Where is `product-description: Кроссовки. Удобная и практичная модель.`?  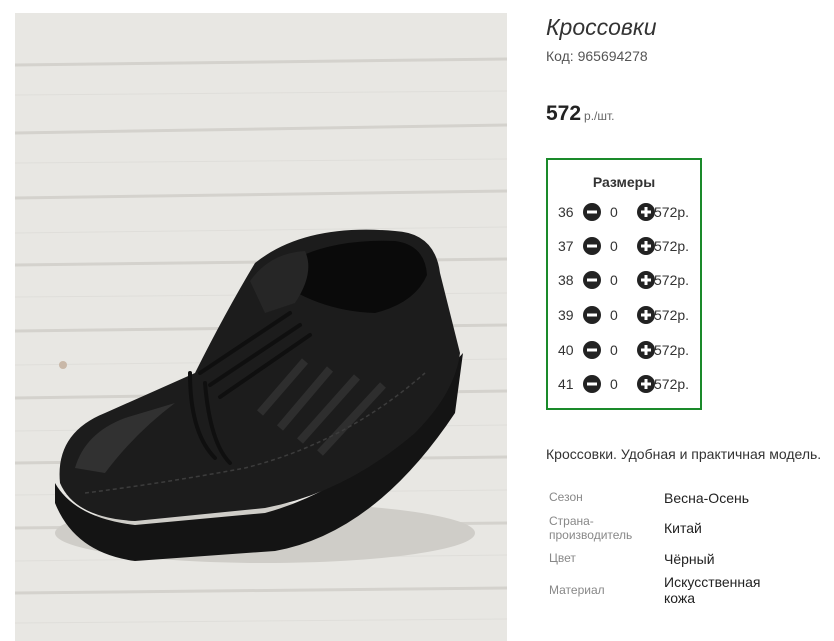
product-description: Кроссовки. Удобная и практичная модель. is located at coordinates (684, 454).